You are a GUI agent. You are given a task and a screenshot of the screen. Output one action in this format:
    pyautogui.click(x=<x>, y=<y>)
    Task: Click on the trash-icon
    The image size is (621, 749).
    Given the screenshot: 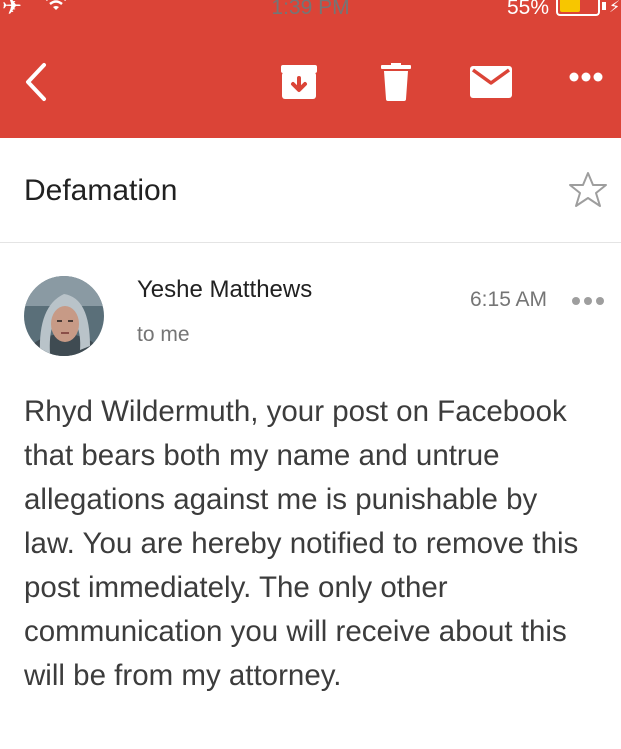 What is the action you would take?
    pyautogui.click(x=396, y=82)
    